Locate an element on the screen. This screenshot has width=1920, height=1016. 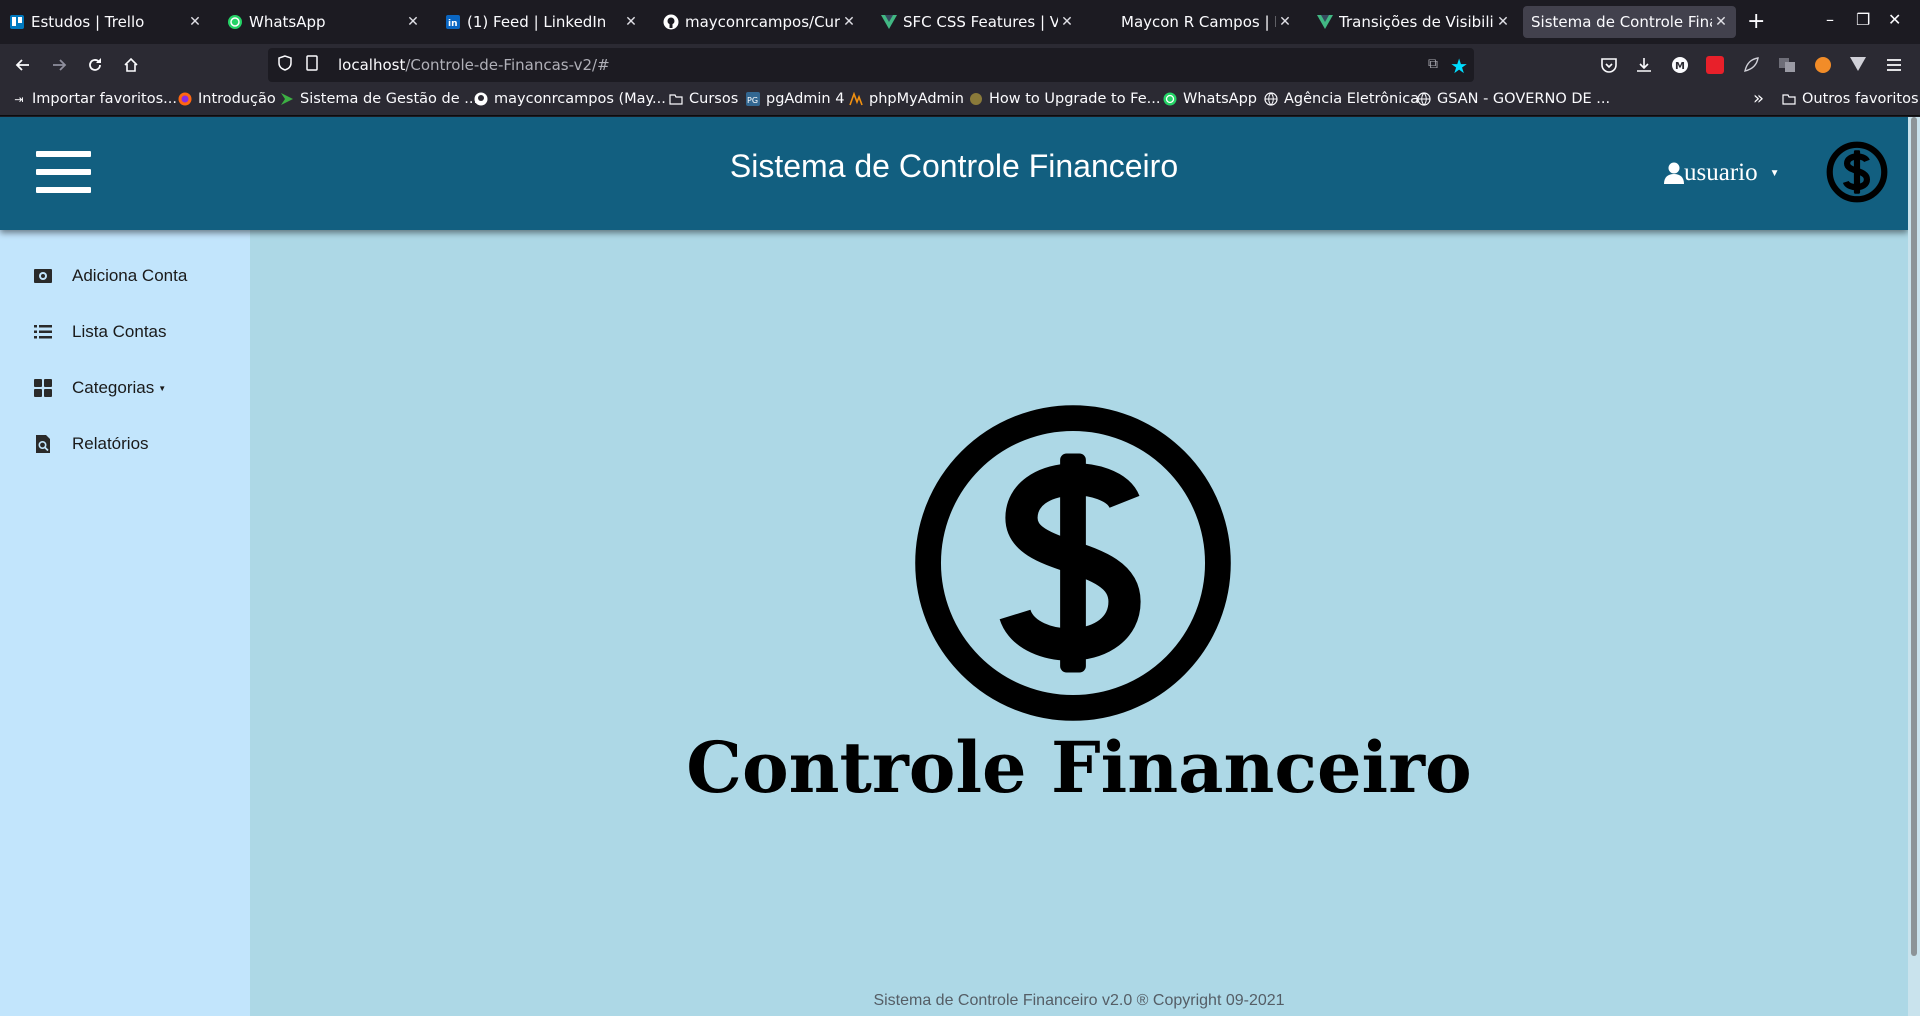
tab-title: Sistema de Controle Financeiro is located at coordinates (1621, 22).